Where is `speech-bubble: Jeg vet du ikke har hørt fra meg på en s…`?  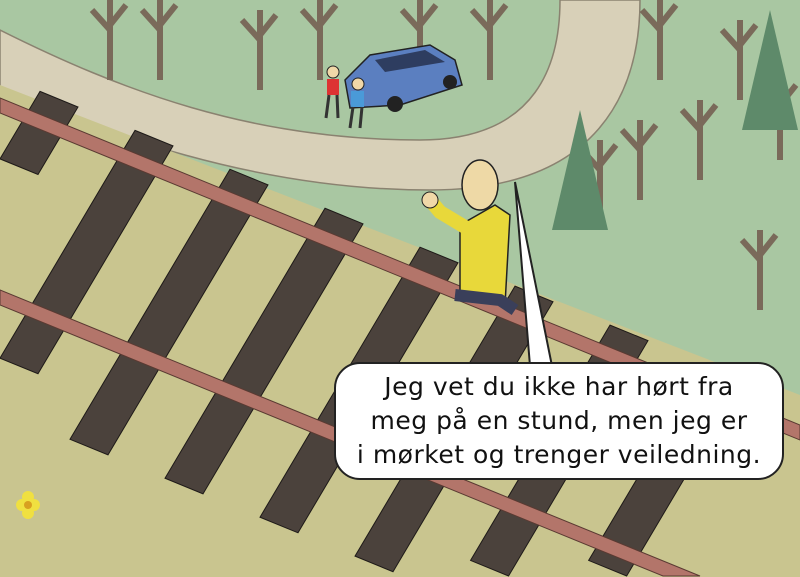
speech-bubble: Jeg vet du ikke har hørt fra meg på en s… is located at coordinates (559, 421).